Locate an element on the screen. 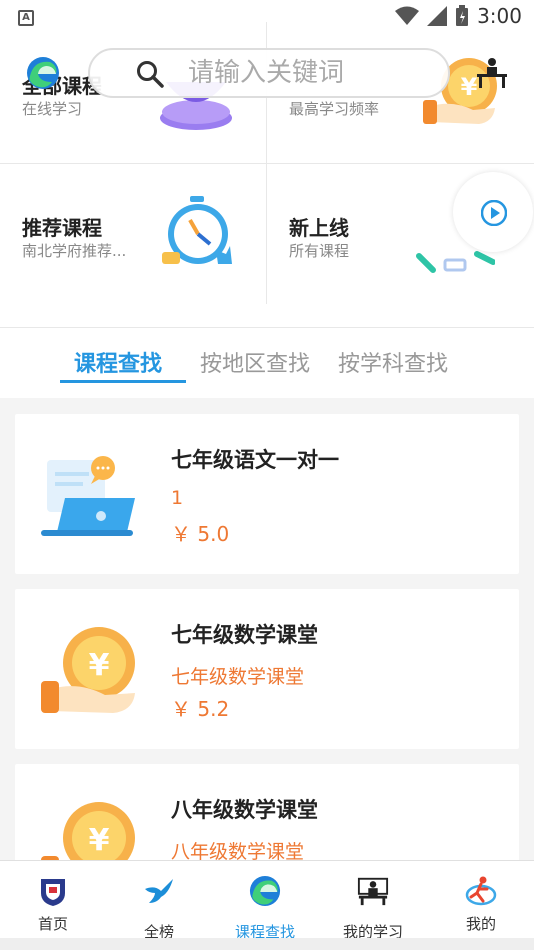 This screenshot has width=534, height=950. play-icon is located at coordinates (494, 213).